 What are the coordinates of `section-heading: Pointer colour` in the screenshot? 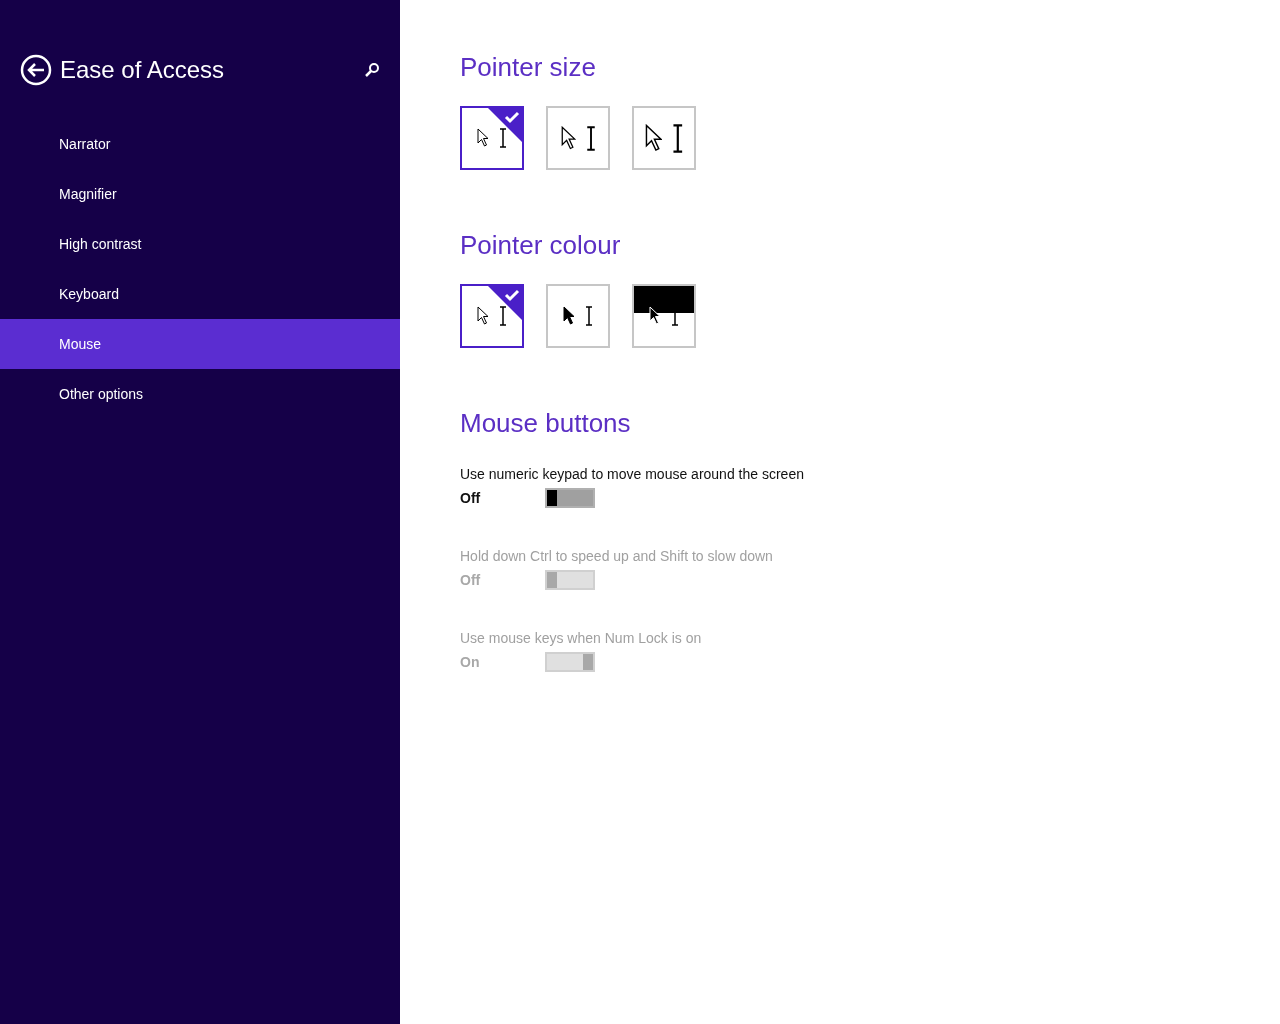 It's located at (541, 246).